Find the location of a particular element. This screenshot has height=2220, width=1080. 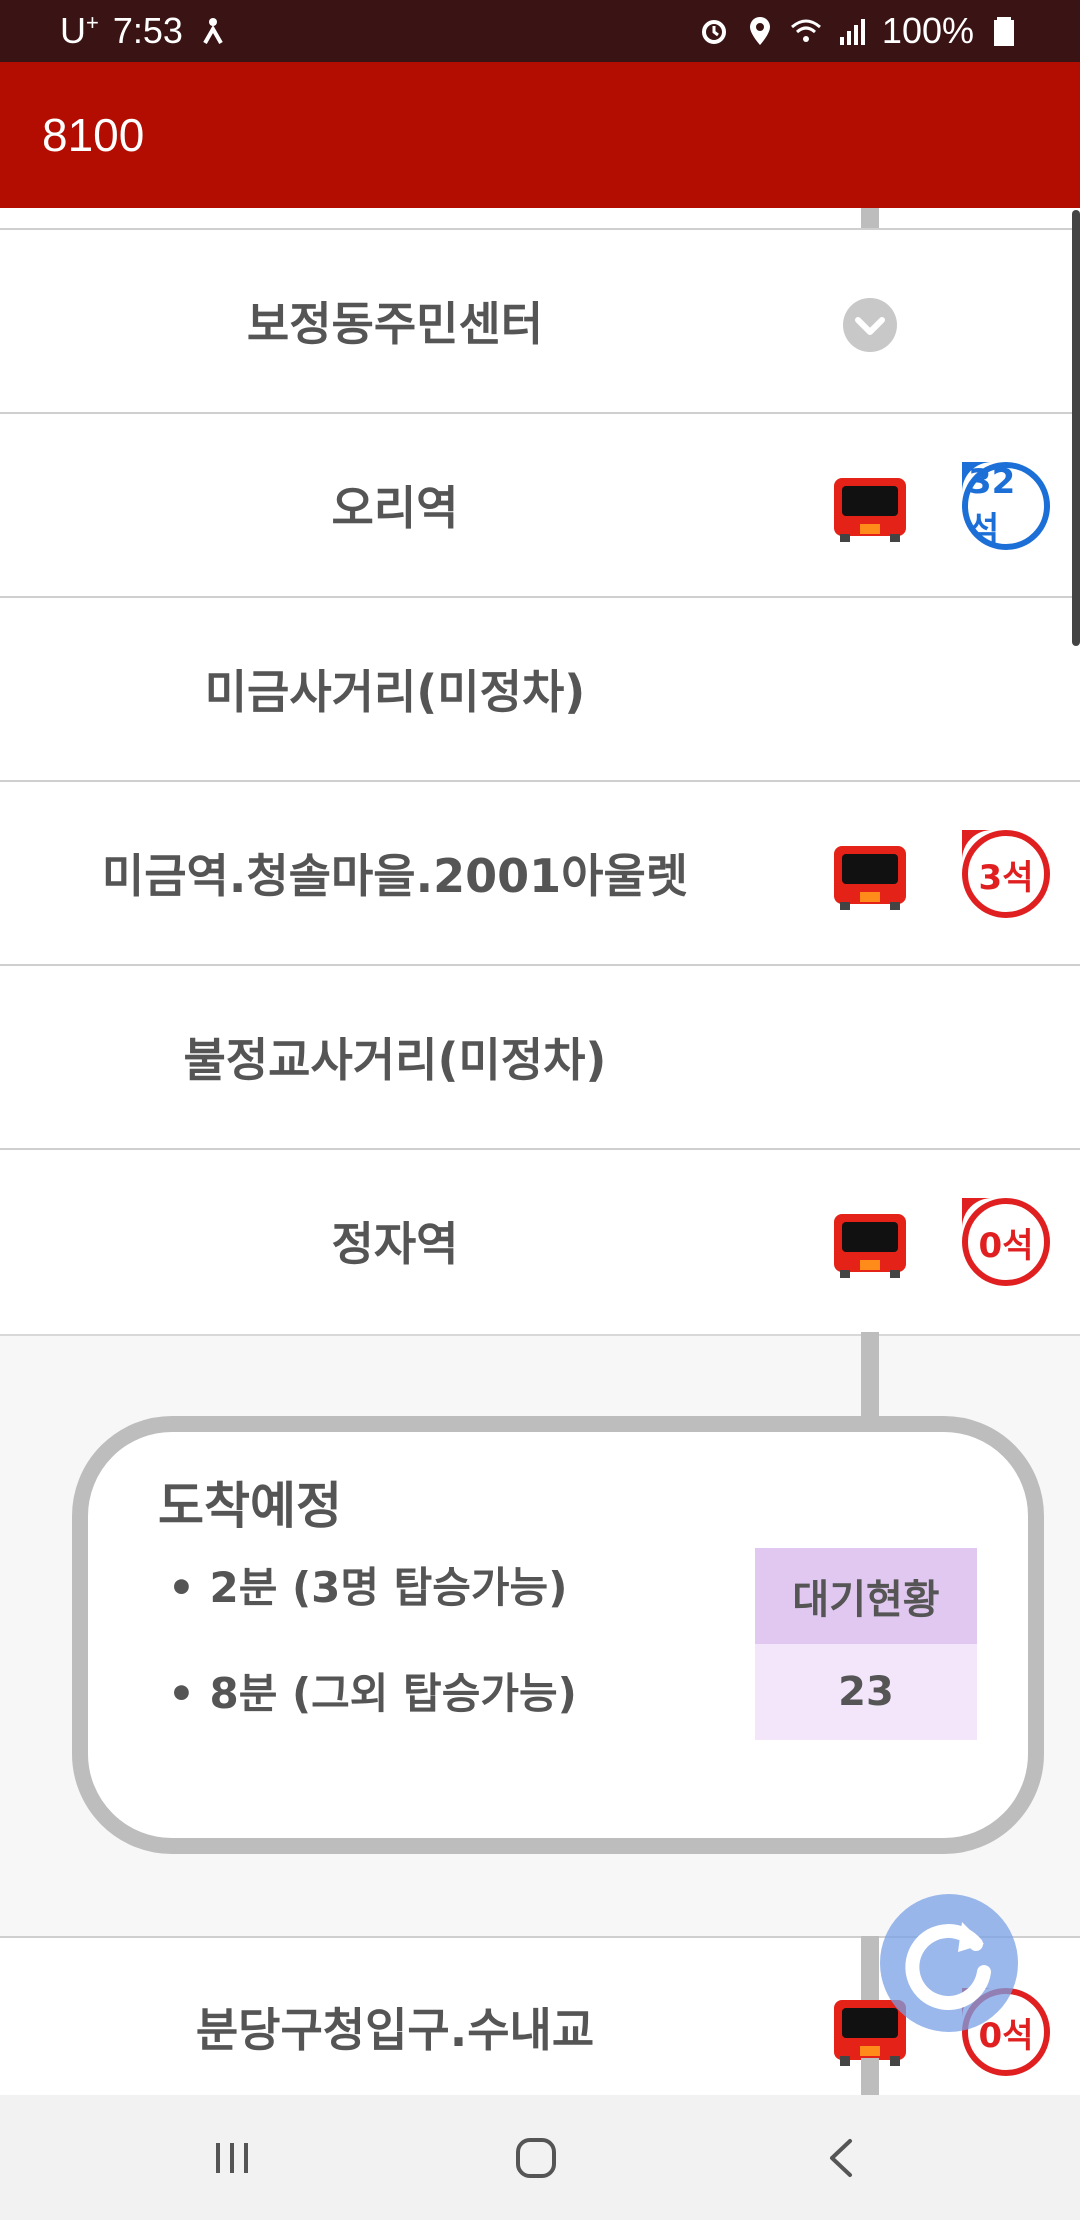

waiting-status-box: 대기현황 23 is located at coordinates (866, 1644).